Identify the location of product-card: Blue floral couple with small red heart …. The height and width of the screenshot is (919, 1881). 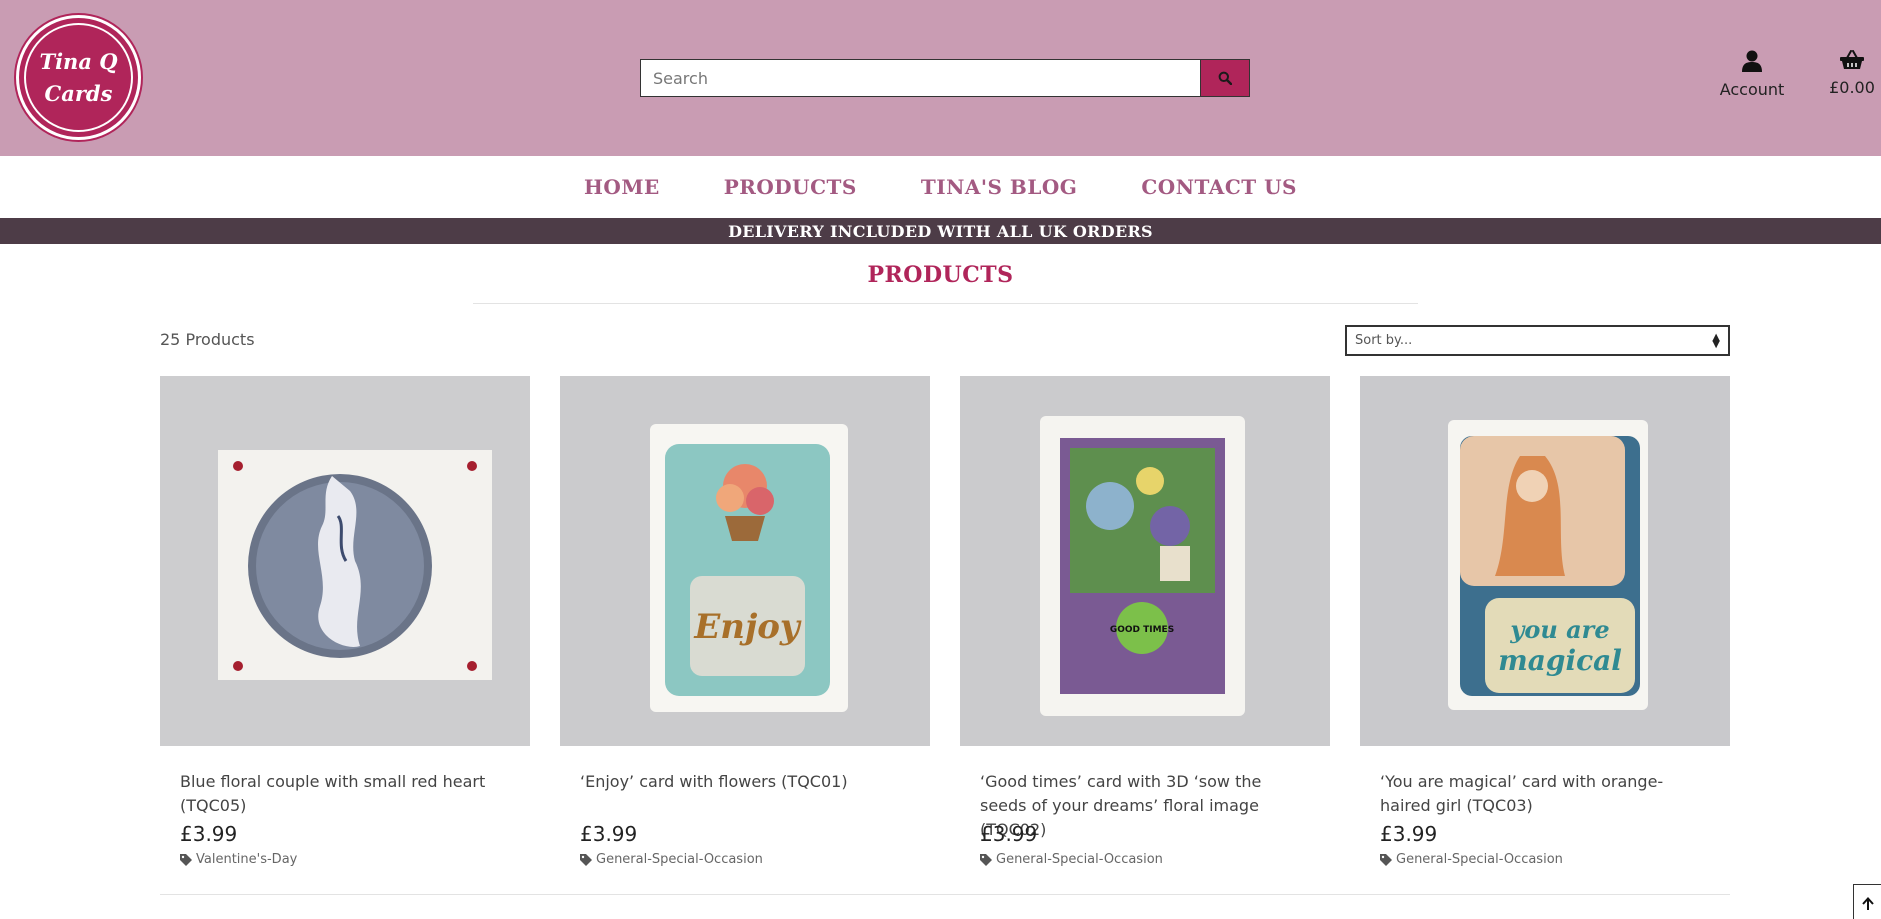
(345, 621).